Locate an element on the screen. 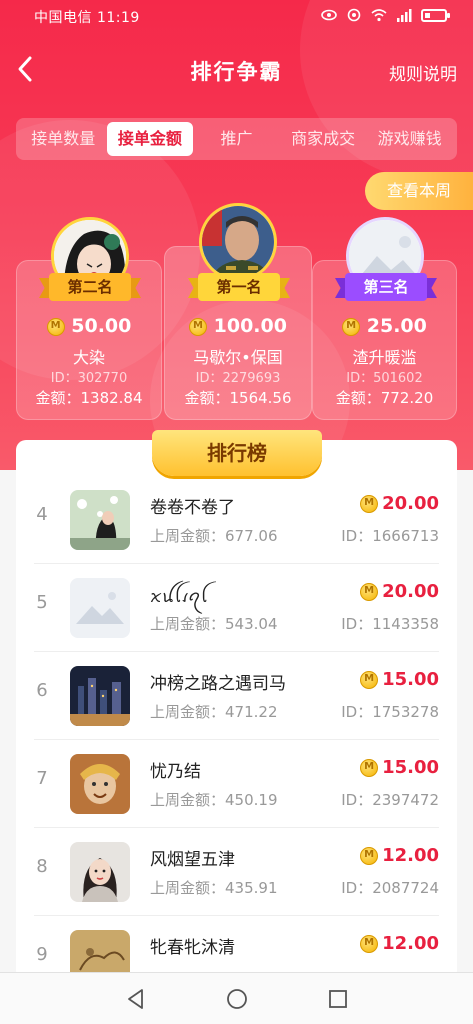 The height and width of the screenshot is (1024, 473). table-row: 4 卷卷不卷了 上周金额：677.06 20.00 ID：1666713 is located at coordinates (236, 520).